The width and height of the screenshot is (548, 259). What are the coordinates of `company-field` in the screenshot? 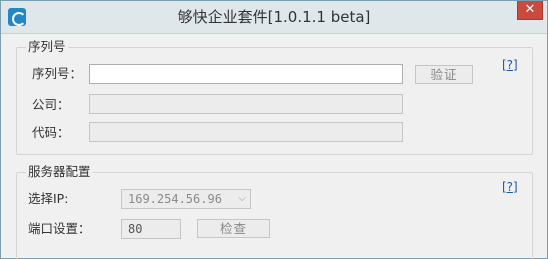 It's located at (246, 104).